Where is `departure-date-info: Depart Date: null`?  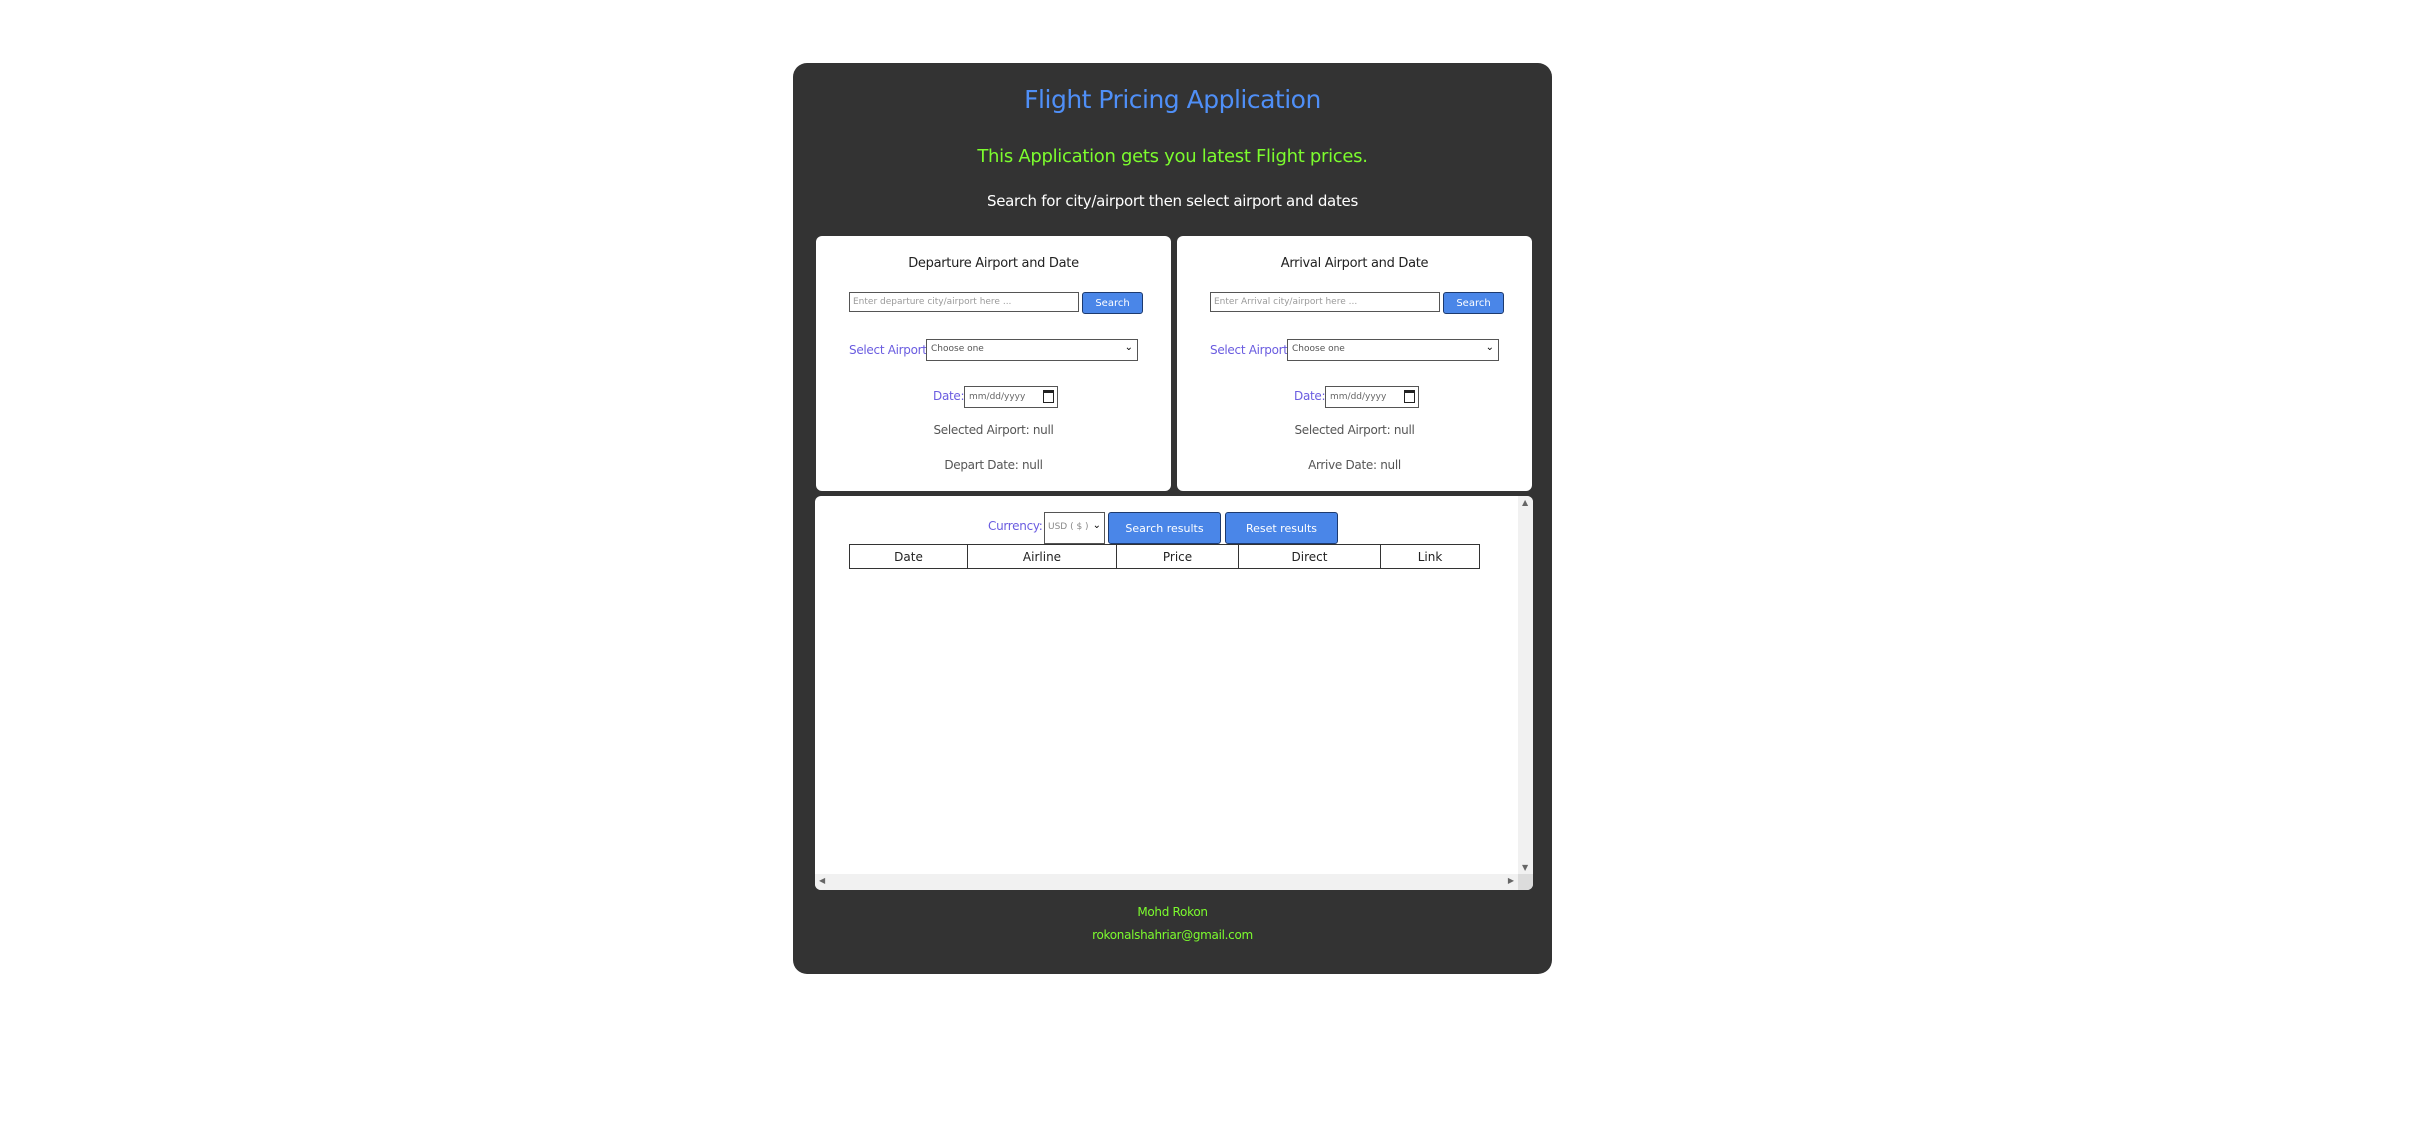 departure-date-info: Depart Date: null is located at coordinates (993, 465).